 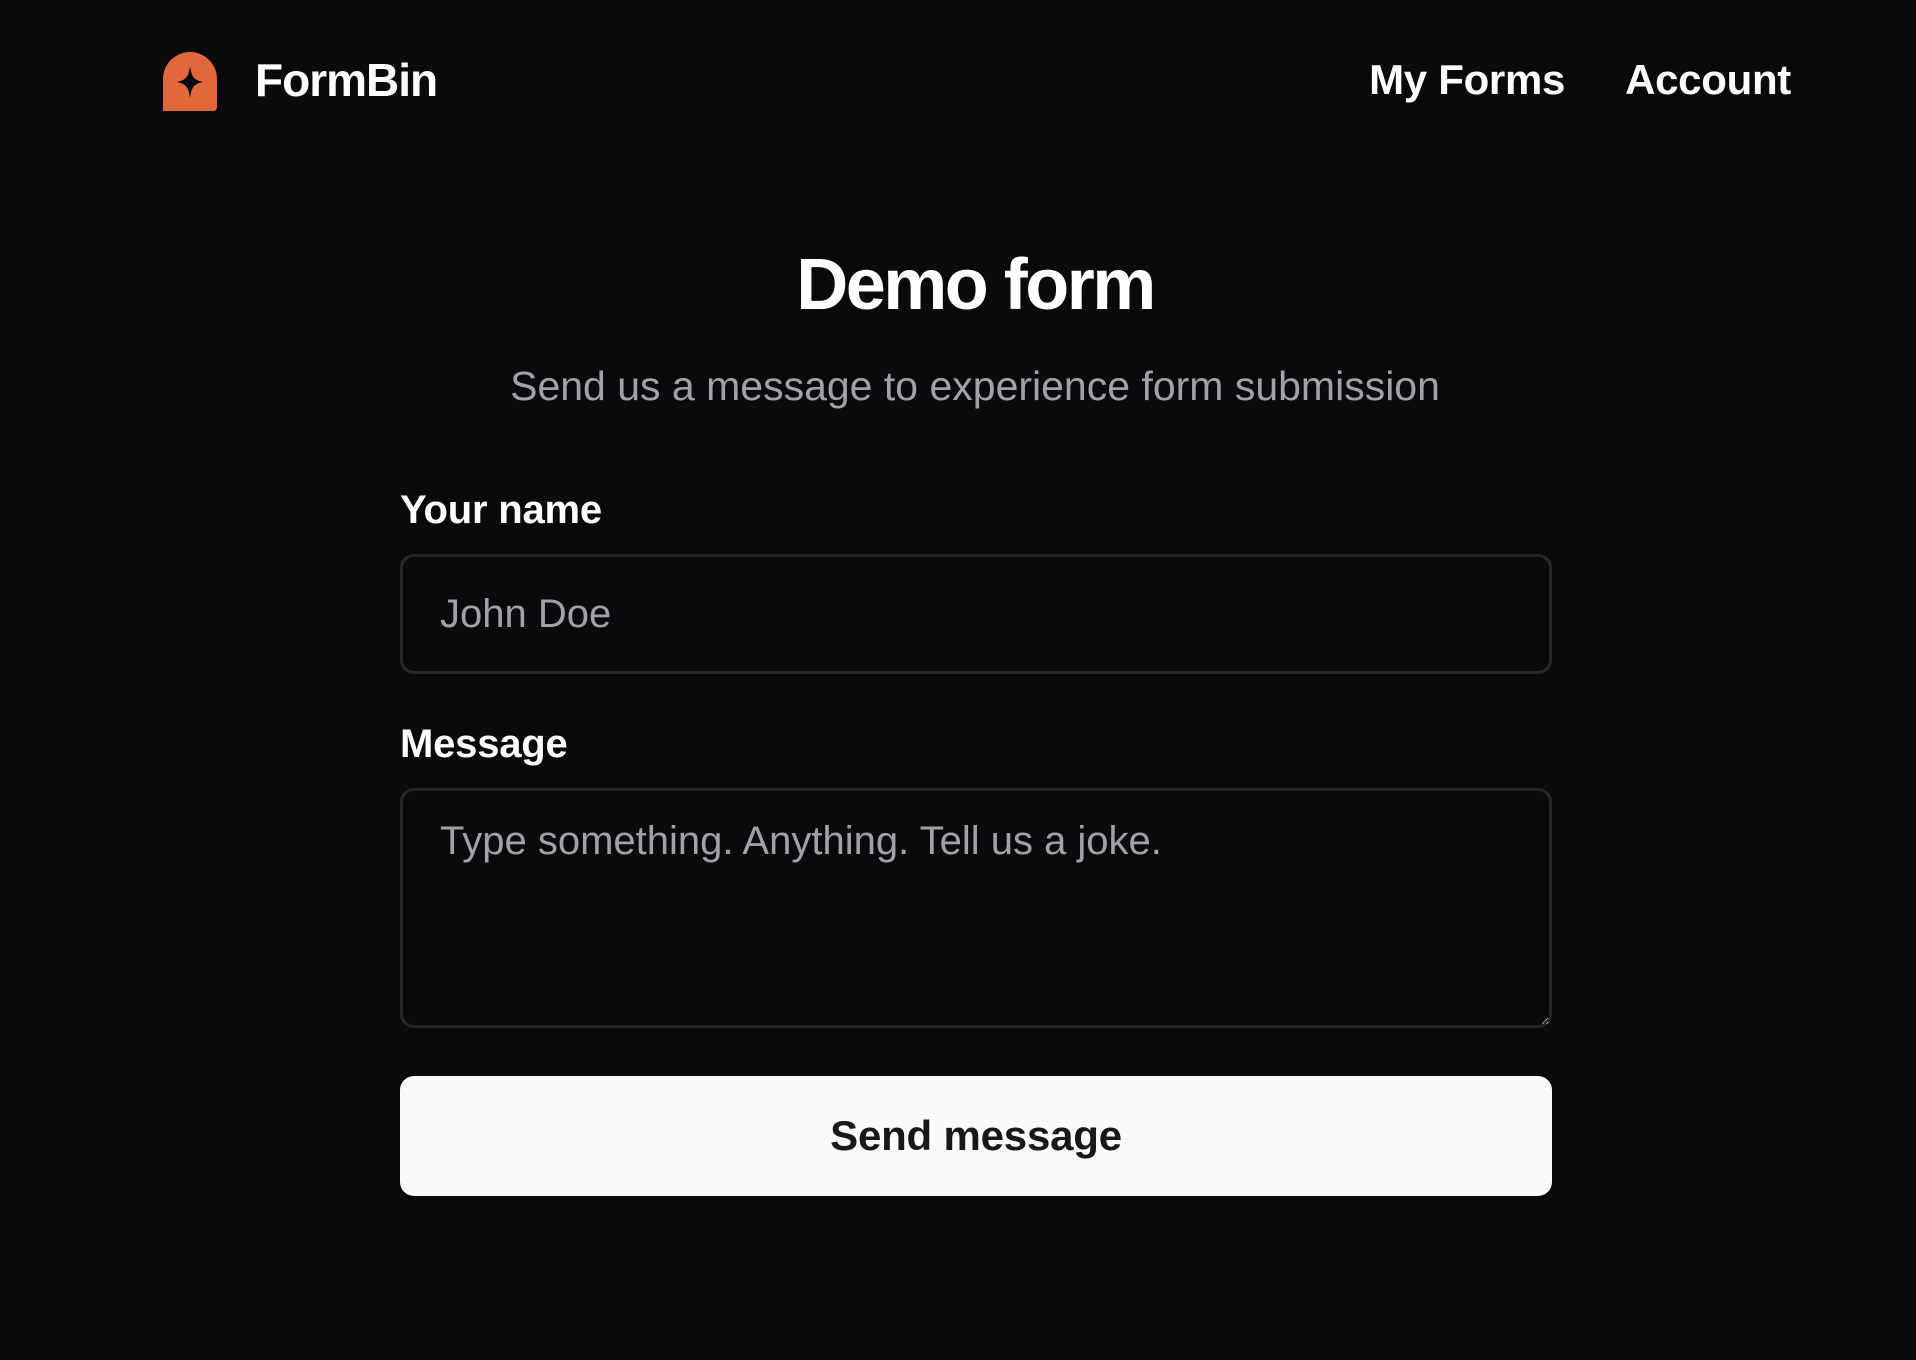 What do you see at coordinates (501, 510) in the screenshot?
I see `name-label: Your name` at bounding box center [501, 510].